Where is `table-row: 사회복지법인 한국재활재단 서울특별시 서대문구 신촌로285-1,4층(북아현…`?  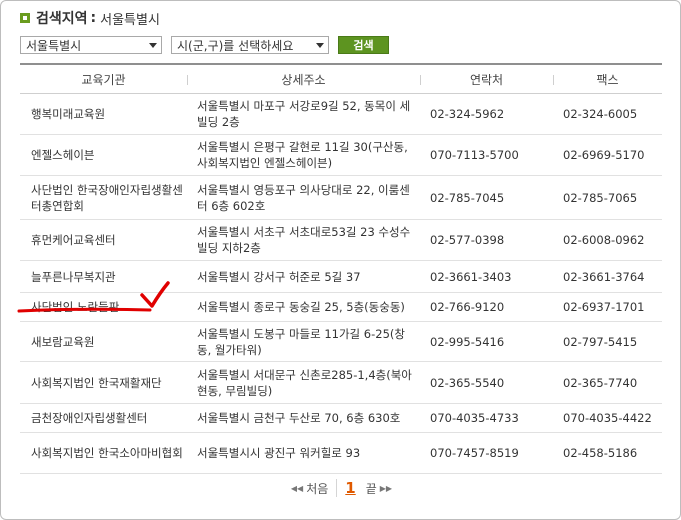 table-row: 사회복지법인 한국재활재단 서울특별시 서대문구 신촌로285-1,4층(북아현… is located at coordinates (341, 383).